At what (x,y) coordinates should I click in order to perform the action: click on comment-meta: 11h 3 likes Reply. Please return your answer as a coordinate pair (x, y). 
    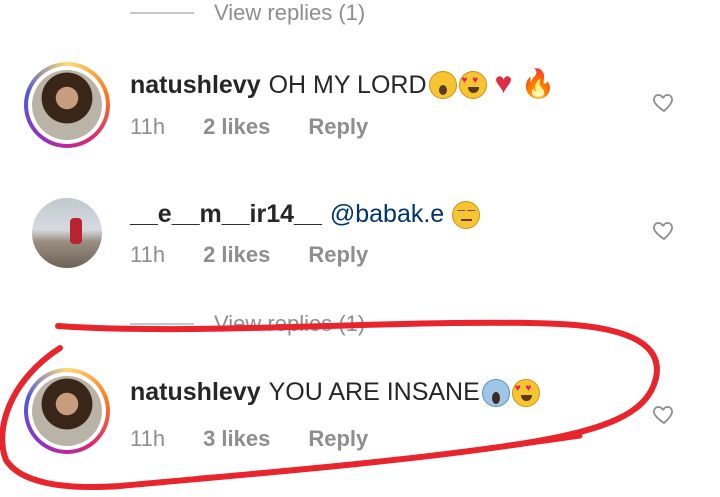
    Looking at the image, I should click on (268, 439).